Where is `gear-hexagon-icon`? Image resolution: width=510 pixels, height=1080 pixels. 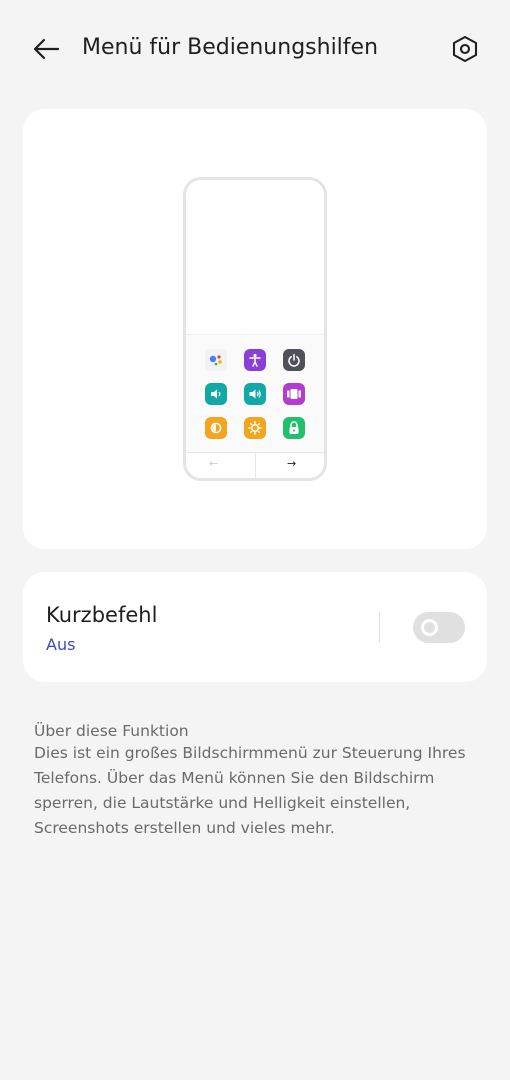
gear-hexagon-icon is located at coordinates (465, 49).